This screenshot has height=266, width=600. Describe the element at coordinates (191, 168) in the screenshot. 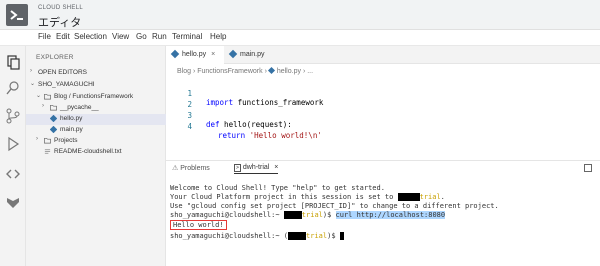

I see `tab-problems: ⚠ Problems` at that location.